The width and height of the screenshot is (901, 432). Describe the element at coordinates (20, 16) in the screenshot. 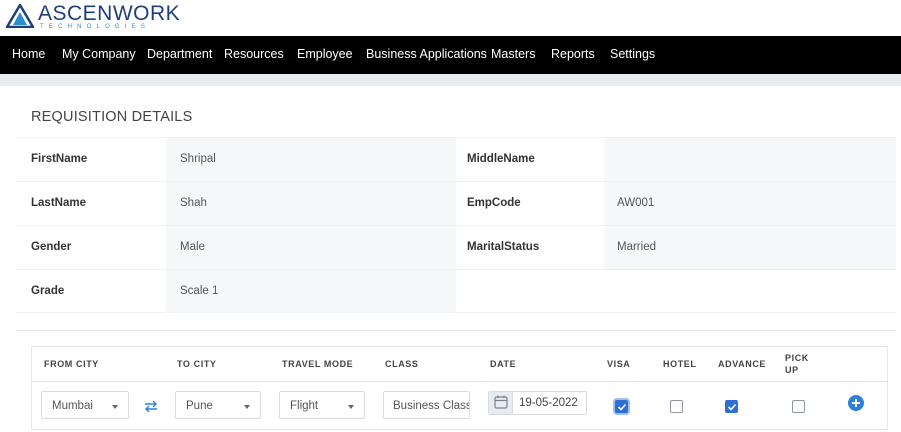

I see `ascenwork-logo-icon` at that location.